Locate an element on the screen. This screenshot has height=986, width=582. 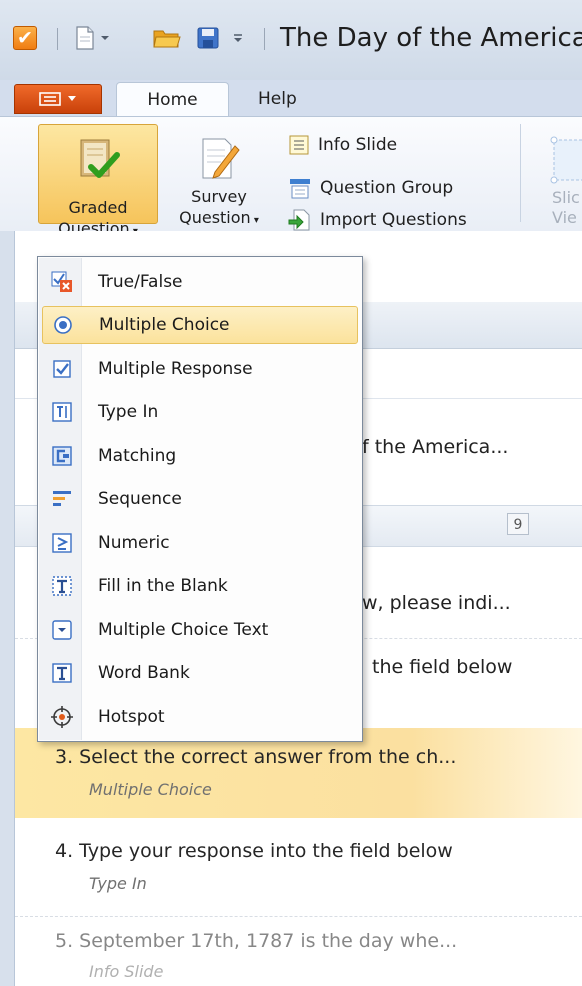
menu-item-label: Word Bank is located at coordinates (144, 673).